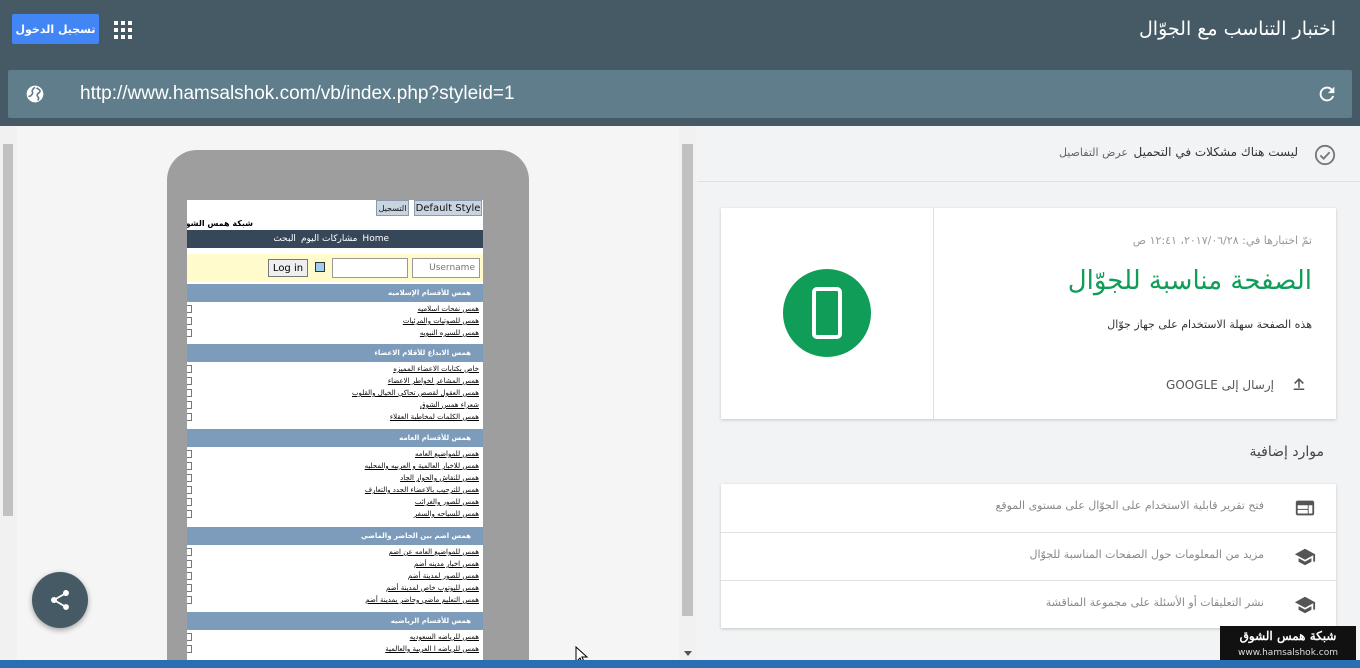 This screenshot has width=1360, height=668. I want to click on forum-link: همس العقول لقصص تحاكي الخيال والقلوب, so click(415, 393).